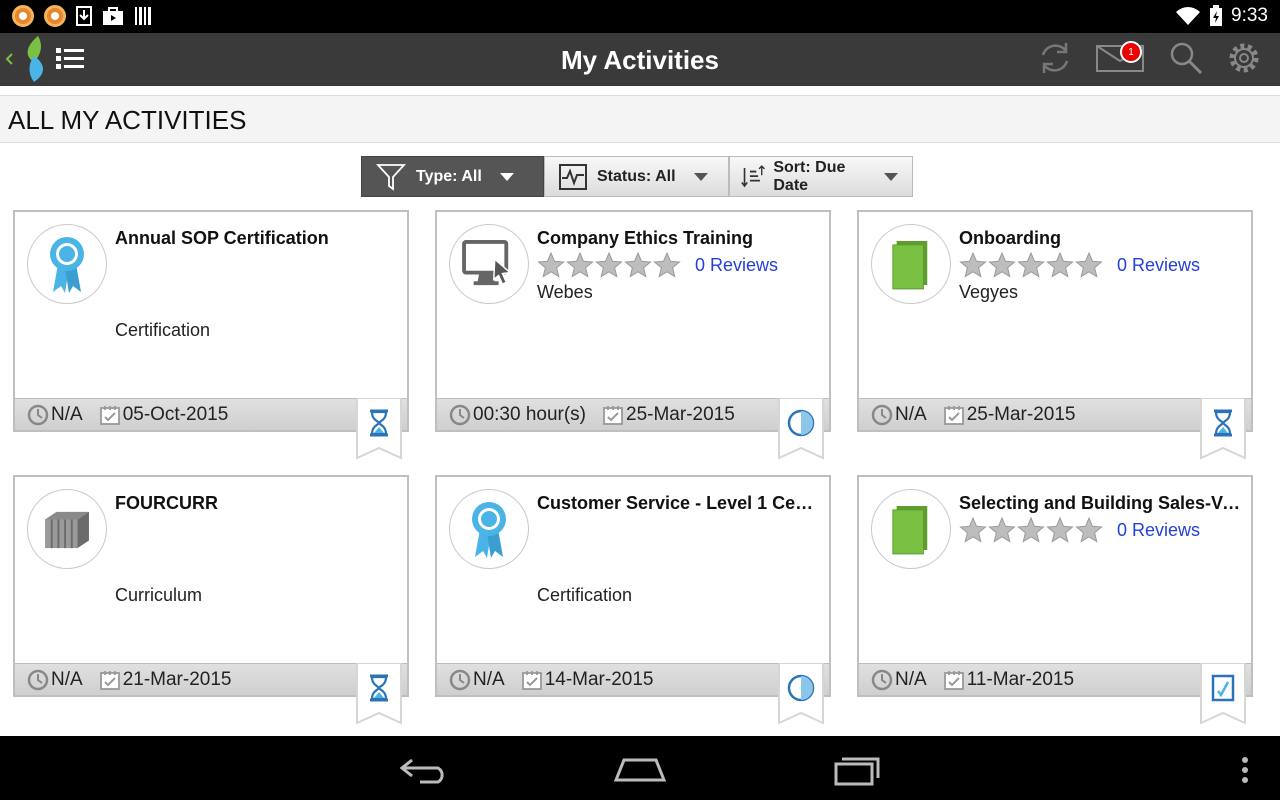 The height and width of the screenshot is (800, 1280). What do you see at coordinates (640, 16) in the screenshot?
I see `status-bar: 9:33` at bounding box center [640, 16].